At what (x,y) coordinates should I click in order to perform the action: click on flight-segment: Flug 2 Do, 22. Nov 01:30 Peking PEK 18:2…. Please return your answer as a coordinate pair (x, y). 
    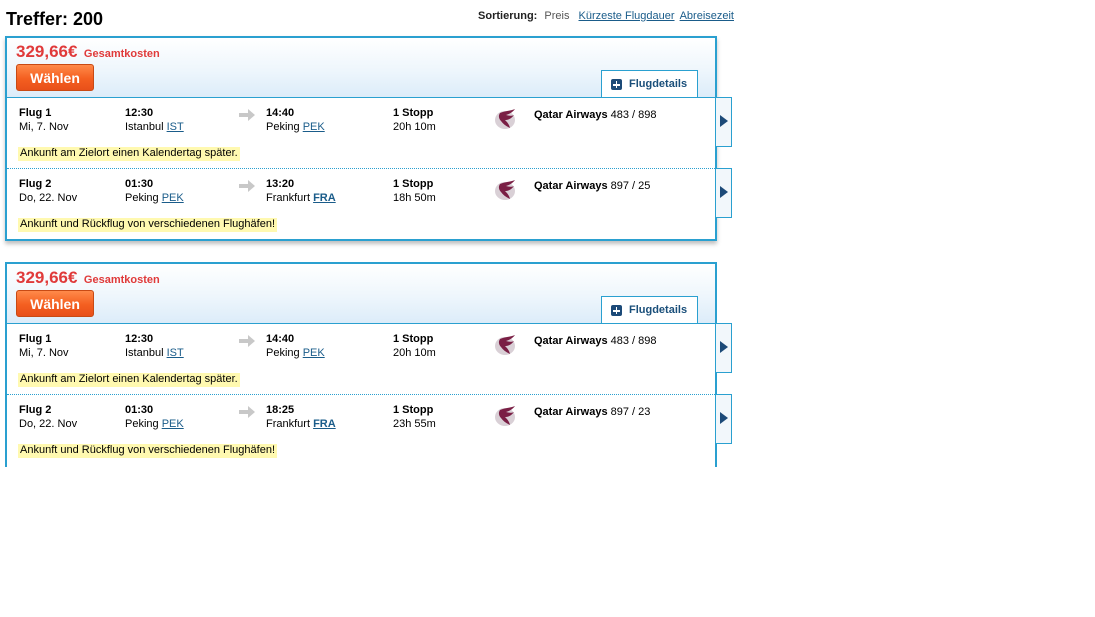
    Looking at the image, I should click on (361, 430).